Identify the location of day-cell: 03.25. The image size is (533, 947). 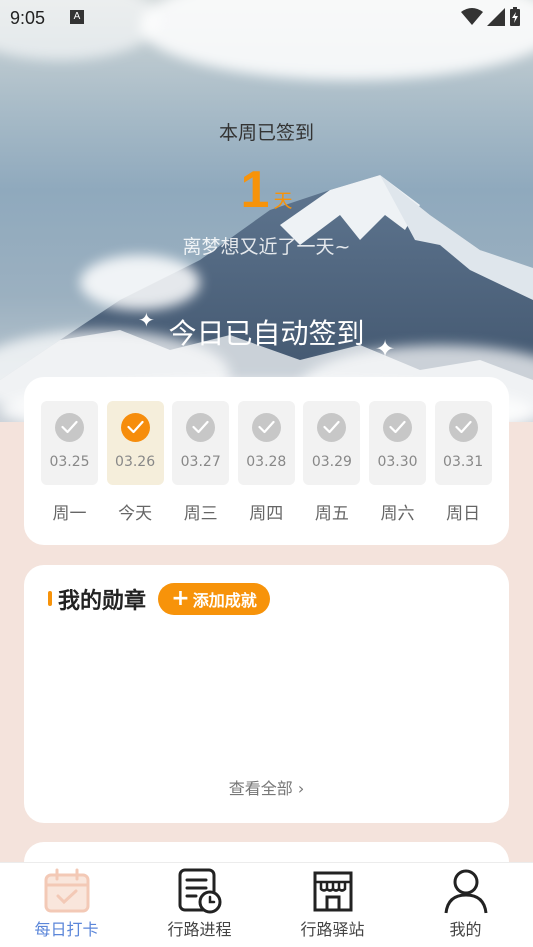
(69, 443).